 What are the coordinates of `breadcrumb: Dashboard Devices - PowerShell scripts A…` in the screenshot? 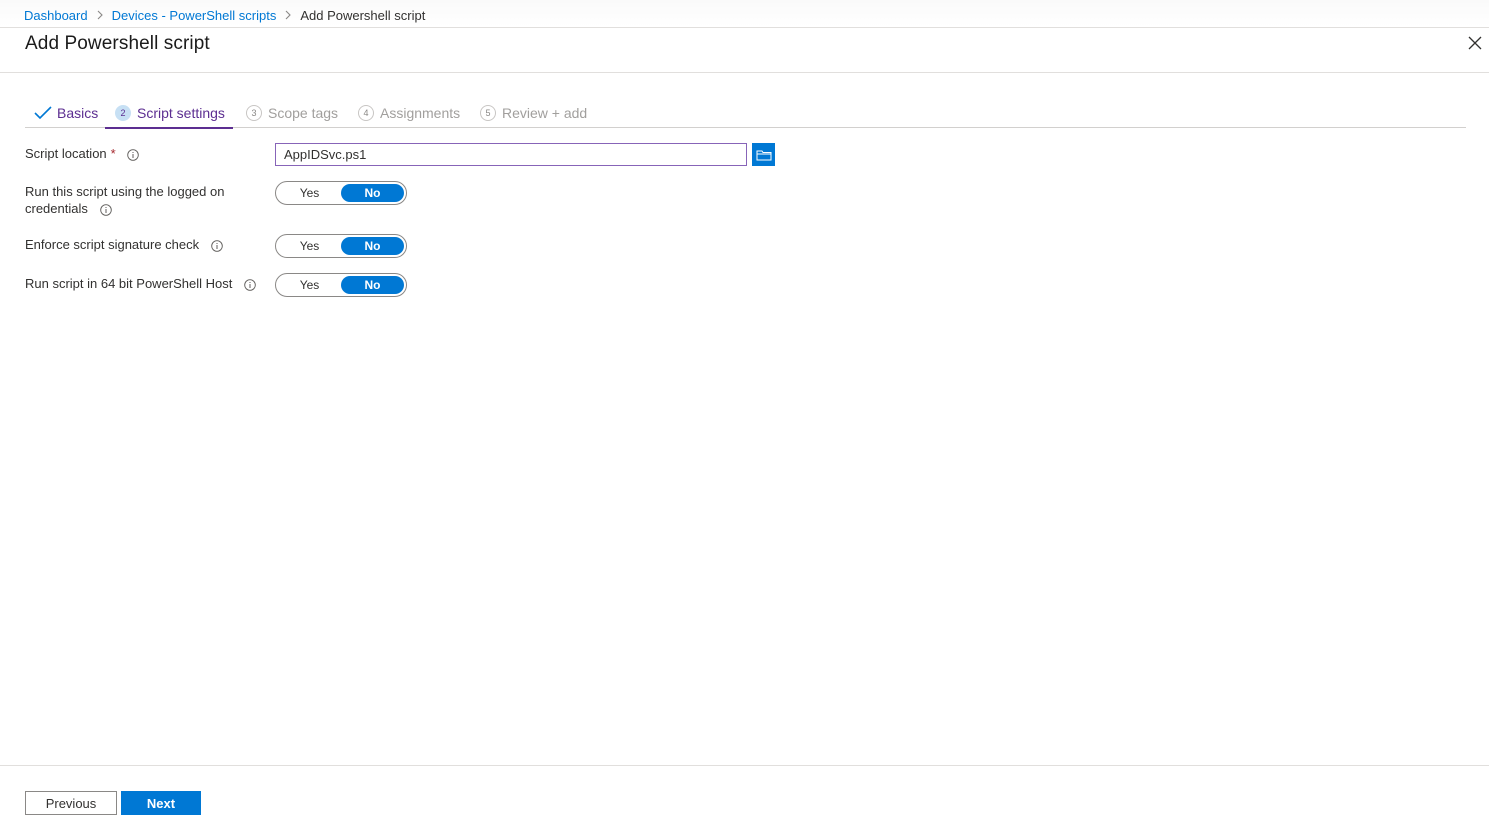 It's located at (224, 15).